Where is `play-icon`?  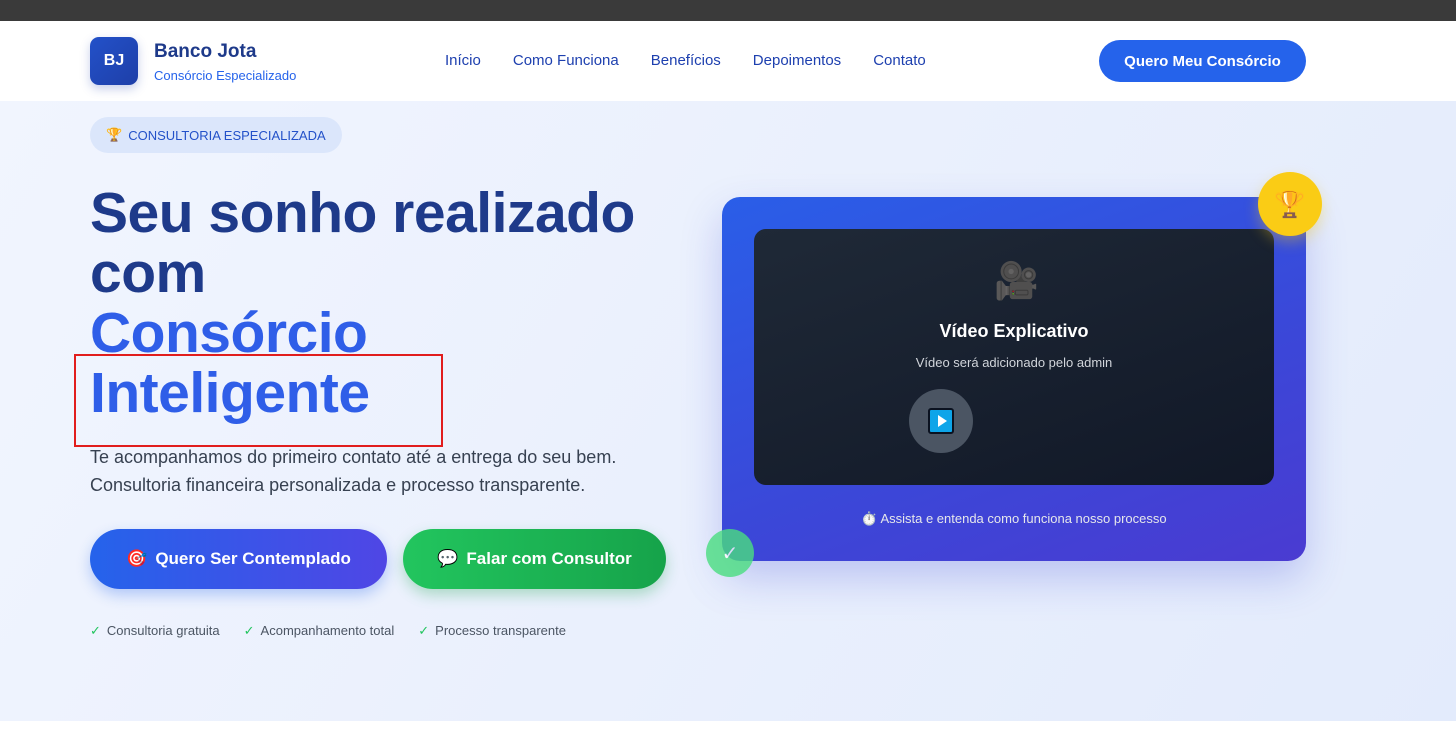
play-icon is located at coordinates (941, 421).